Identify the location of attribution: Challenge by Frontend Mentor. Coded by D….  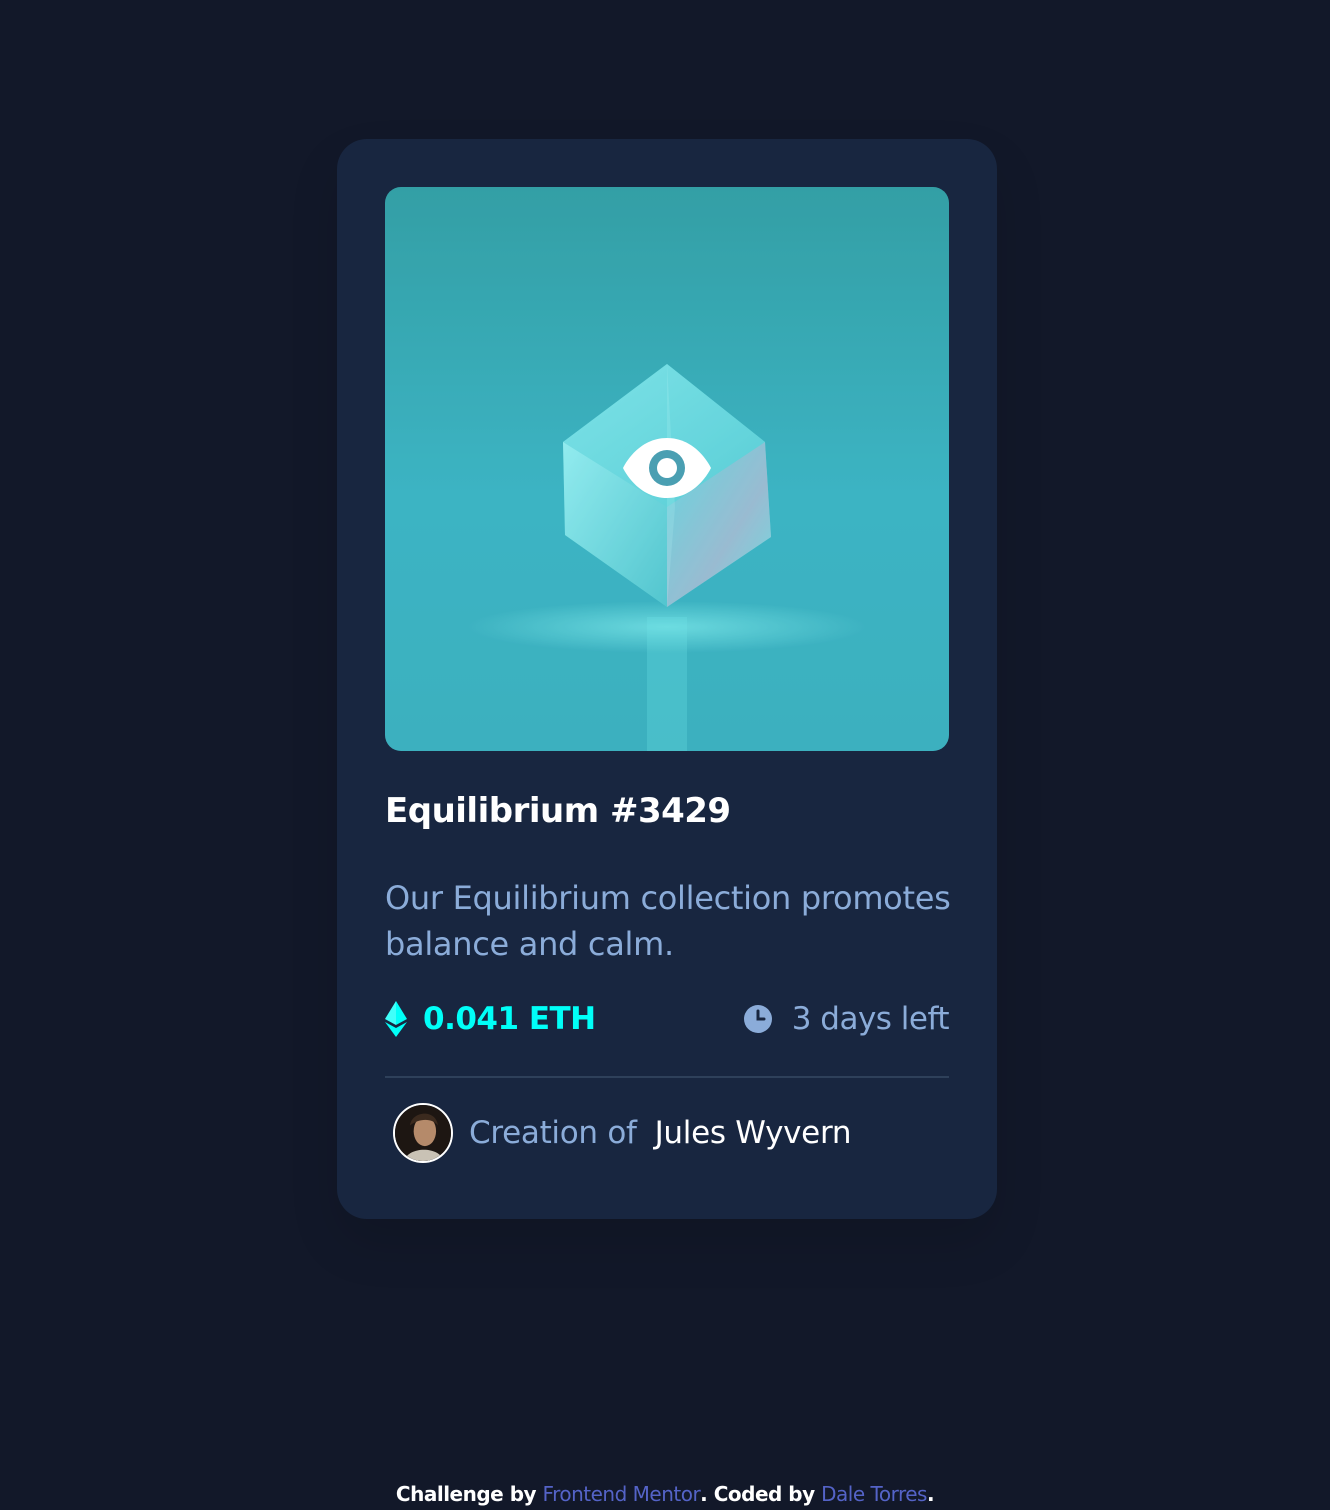
(665, 1494).